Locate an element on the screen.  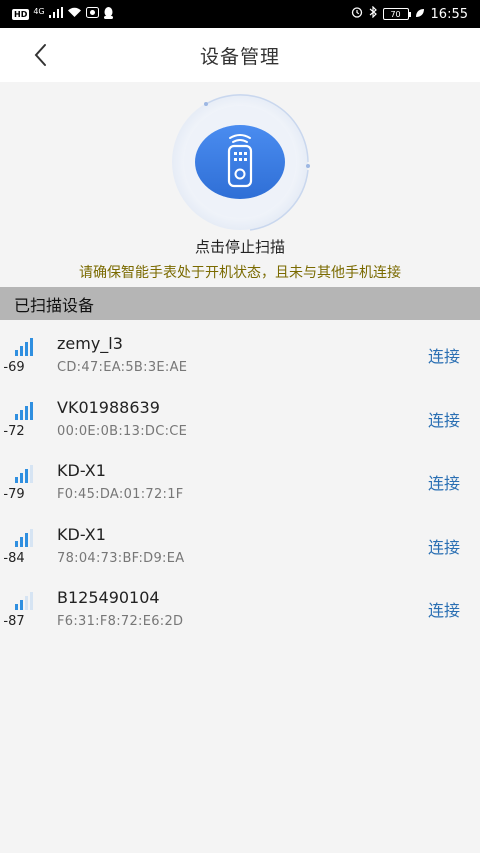
rssi-value: -72 is located at coordinates (14, 431).